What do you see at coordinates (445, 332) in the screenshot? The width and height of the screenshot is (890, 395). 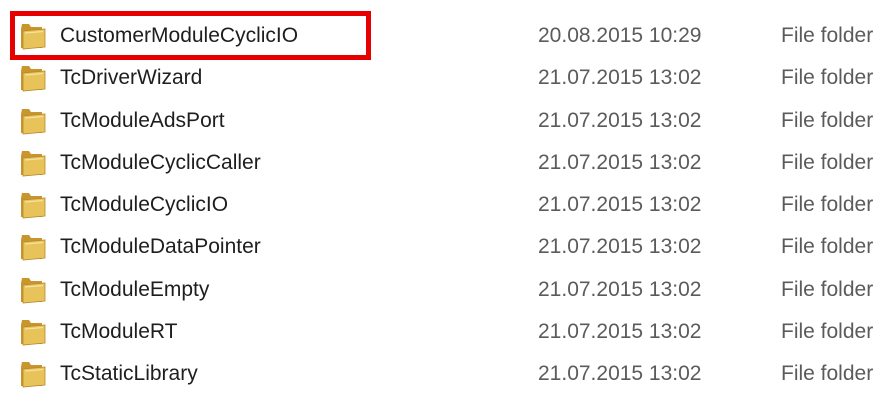 I see `folder-row: TcModuleRT 21.07.2015 13:02 File folder` at bounding box center [445, 332].